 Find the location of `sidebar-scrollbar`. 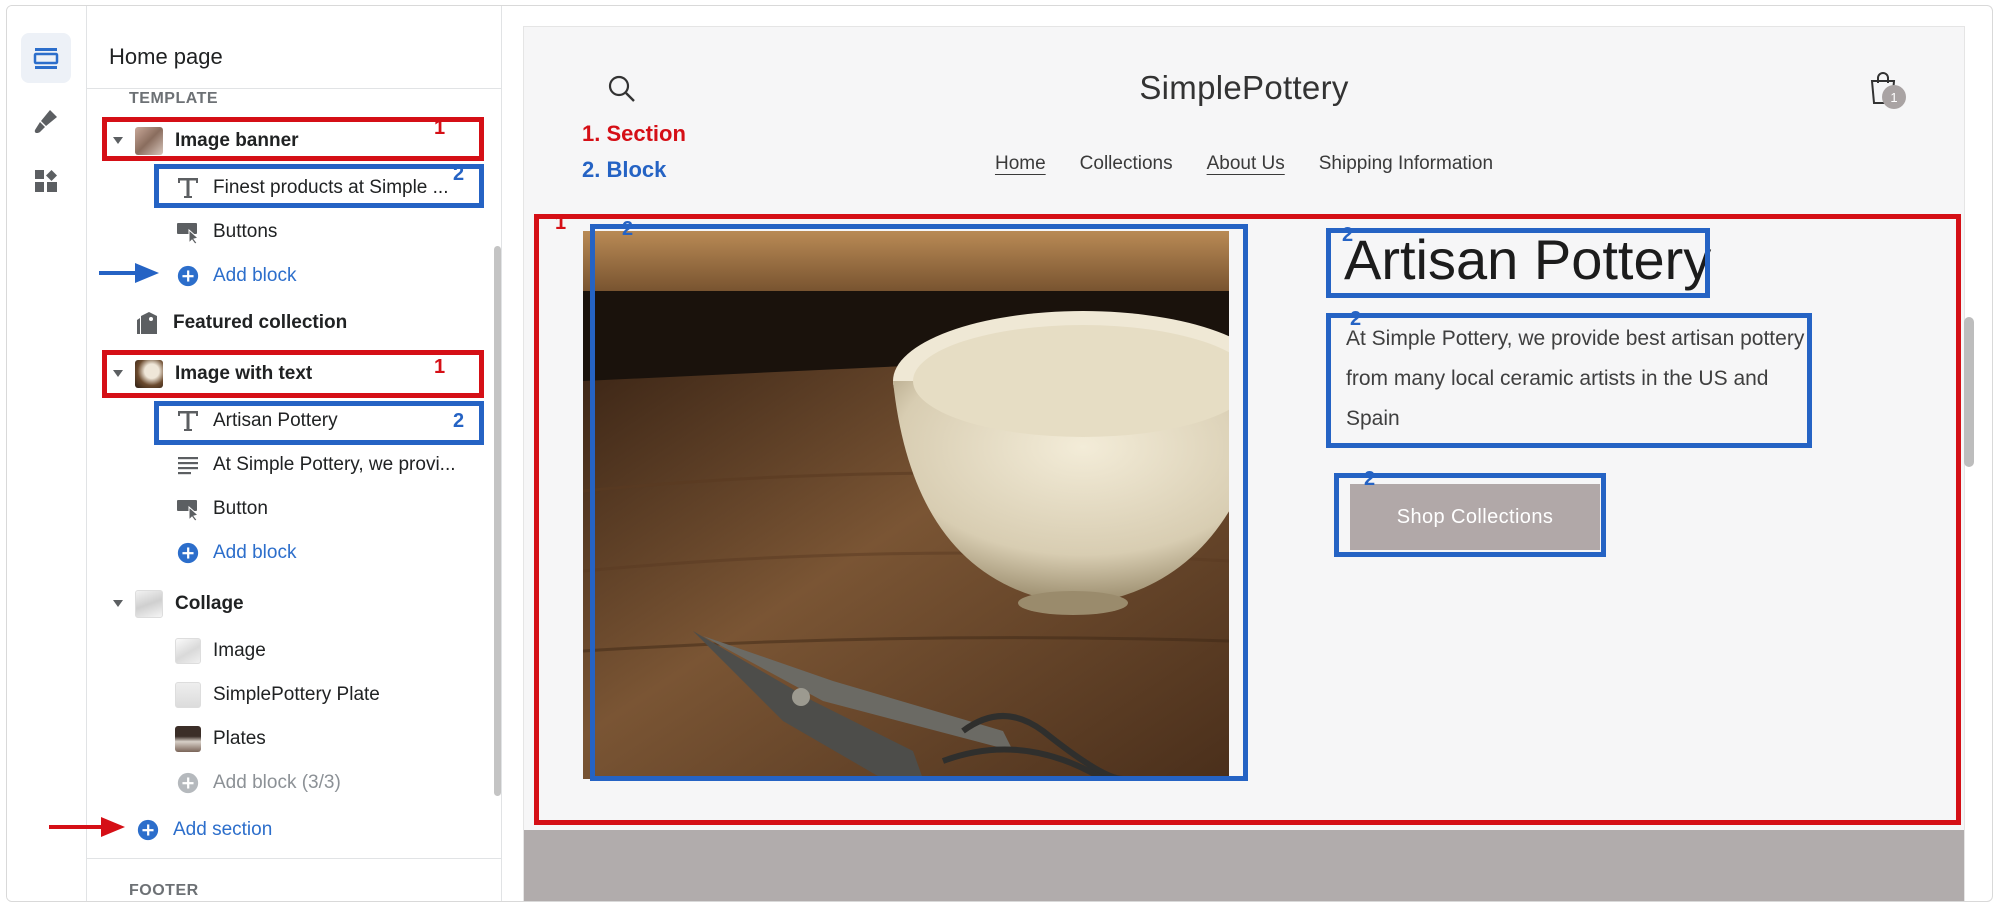

sidebar-scrollbar is located at coordinates (497, 521).